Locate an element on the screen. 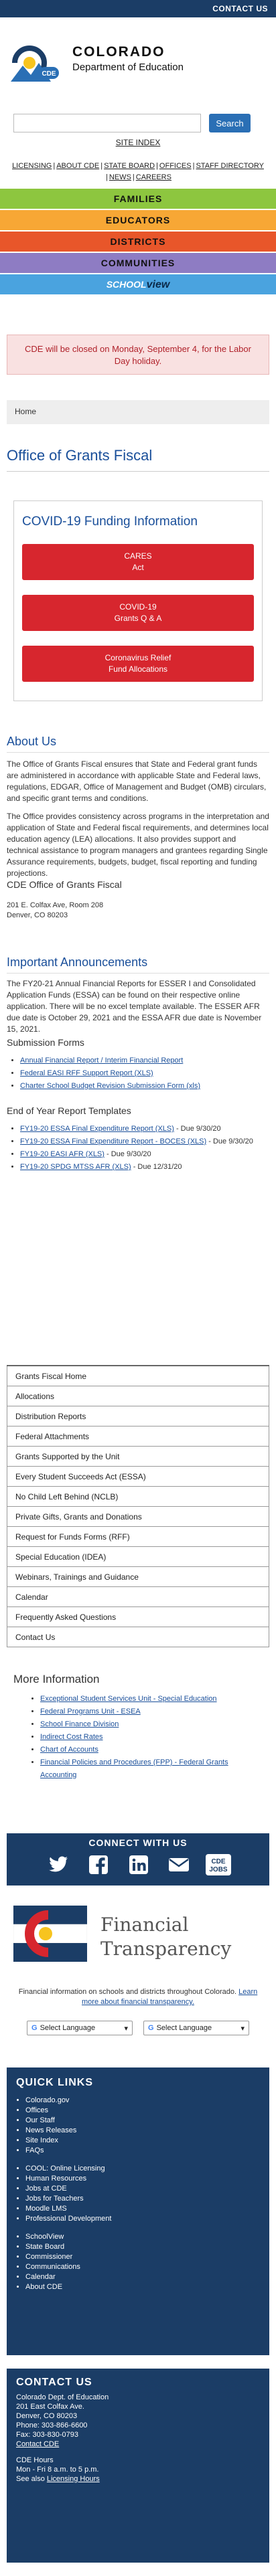 This screenshot has width=276, height=2576. section-nav-item: Webinars, Trainings and Guidance is located at coordinates (138, 1577).